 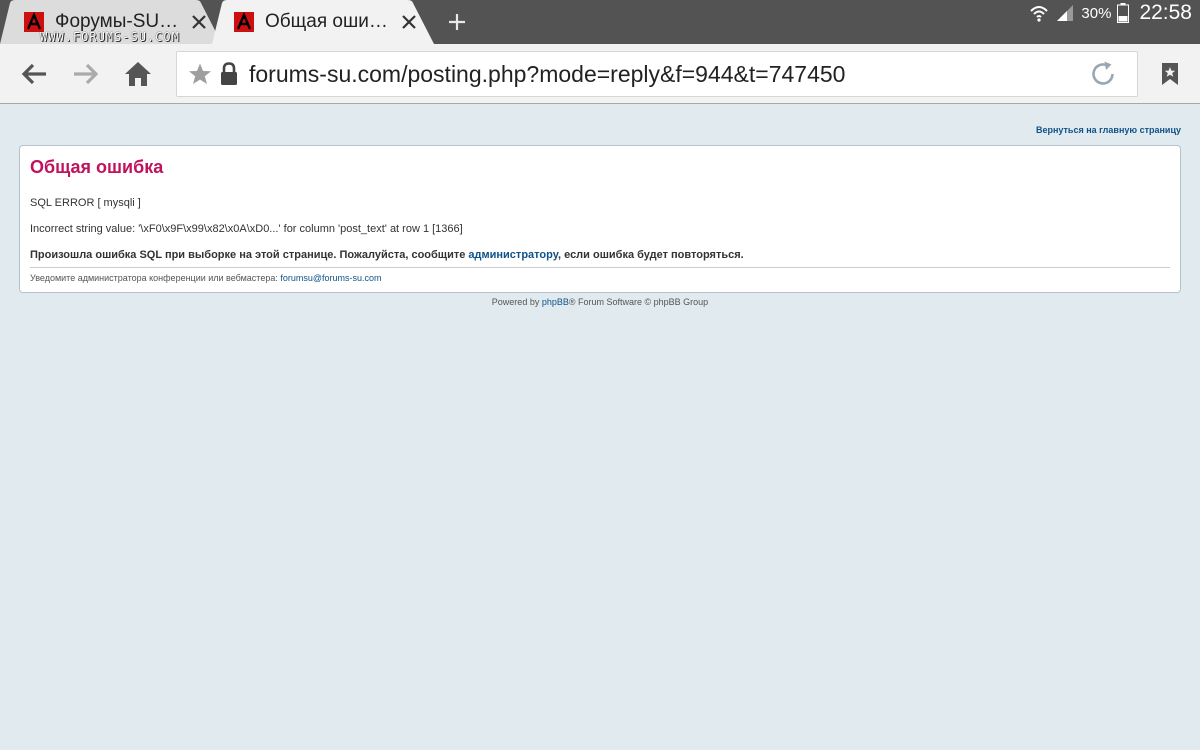 What do you see at coordinates (1096, 13) in the screenshot?
I see `battery-percent: 30%` at bounding box center [1096, 13].